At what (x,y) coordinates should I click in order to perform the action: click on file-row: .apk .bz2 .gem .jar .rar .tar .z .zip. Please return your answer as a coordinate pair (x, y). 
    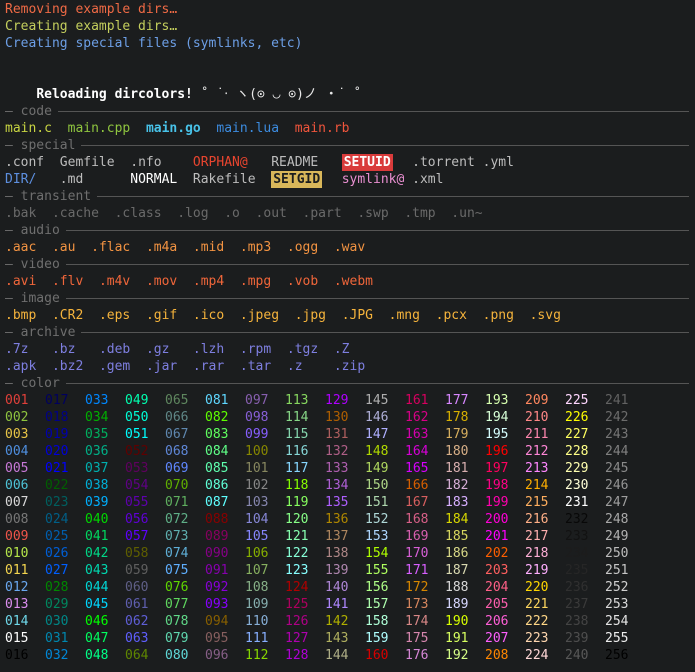
    Looking at the image, I should click on (350, 366).